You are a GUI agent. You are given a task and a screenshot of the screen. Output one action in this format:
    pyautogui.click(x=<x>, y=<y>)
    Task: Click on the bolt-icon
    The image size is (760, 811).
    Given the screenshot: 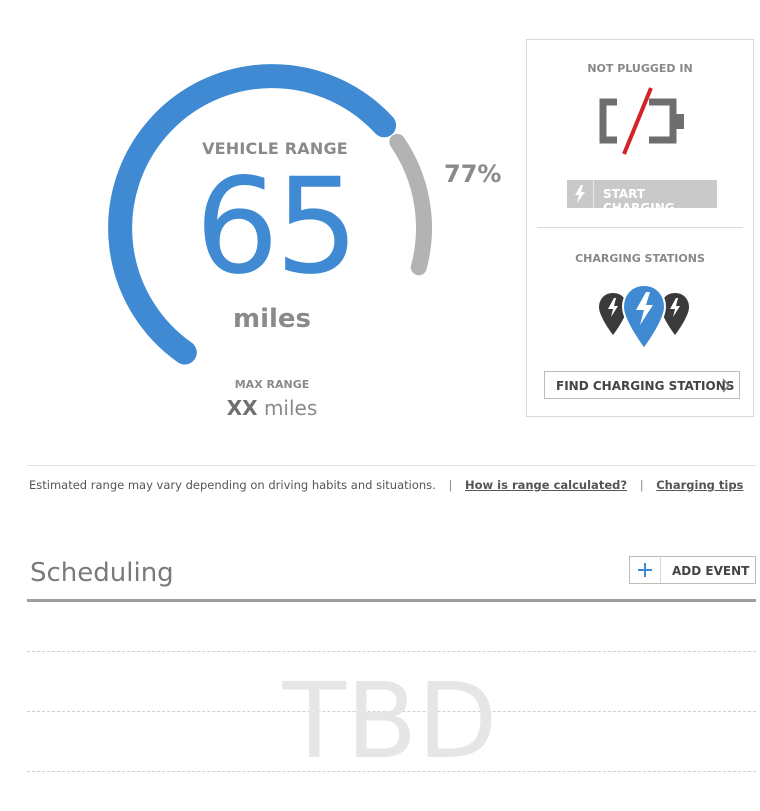 What is the action you would take?
    pyautogui.click(x=580, y=194)
    